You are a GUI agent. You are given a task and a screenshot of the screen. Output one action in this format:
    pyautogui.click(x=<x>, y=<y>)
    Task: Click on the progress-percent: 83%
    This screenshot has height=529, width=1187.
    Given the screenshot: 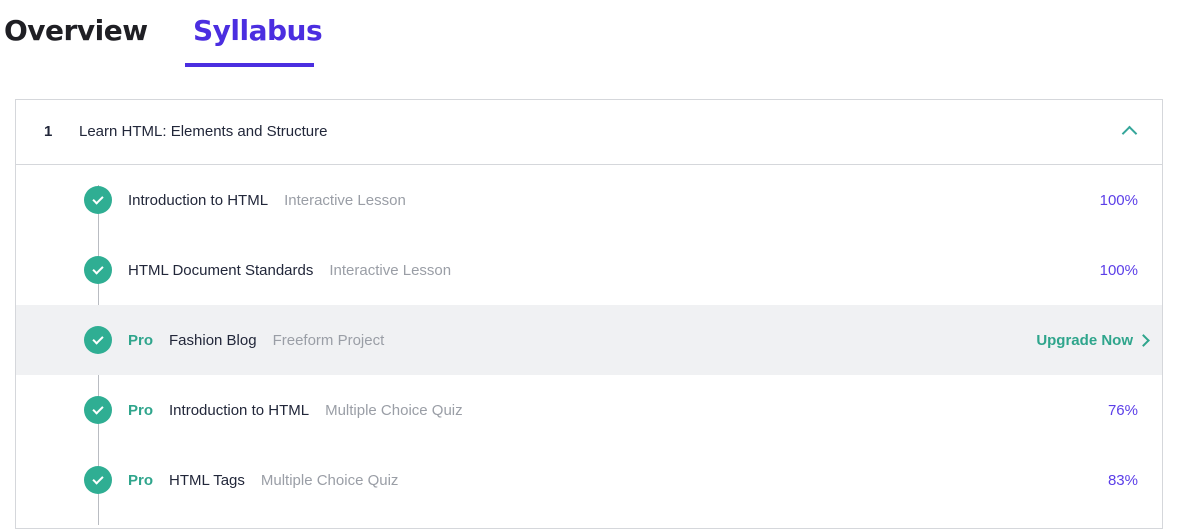 What is the action you would take?
    pyautogui.click(x=1122, y=480)
    